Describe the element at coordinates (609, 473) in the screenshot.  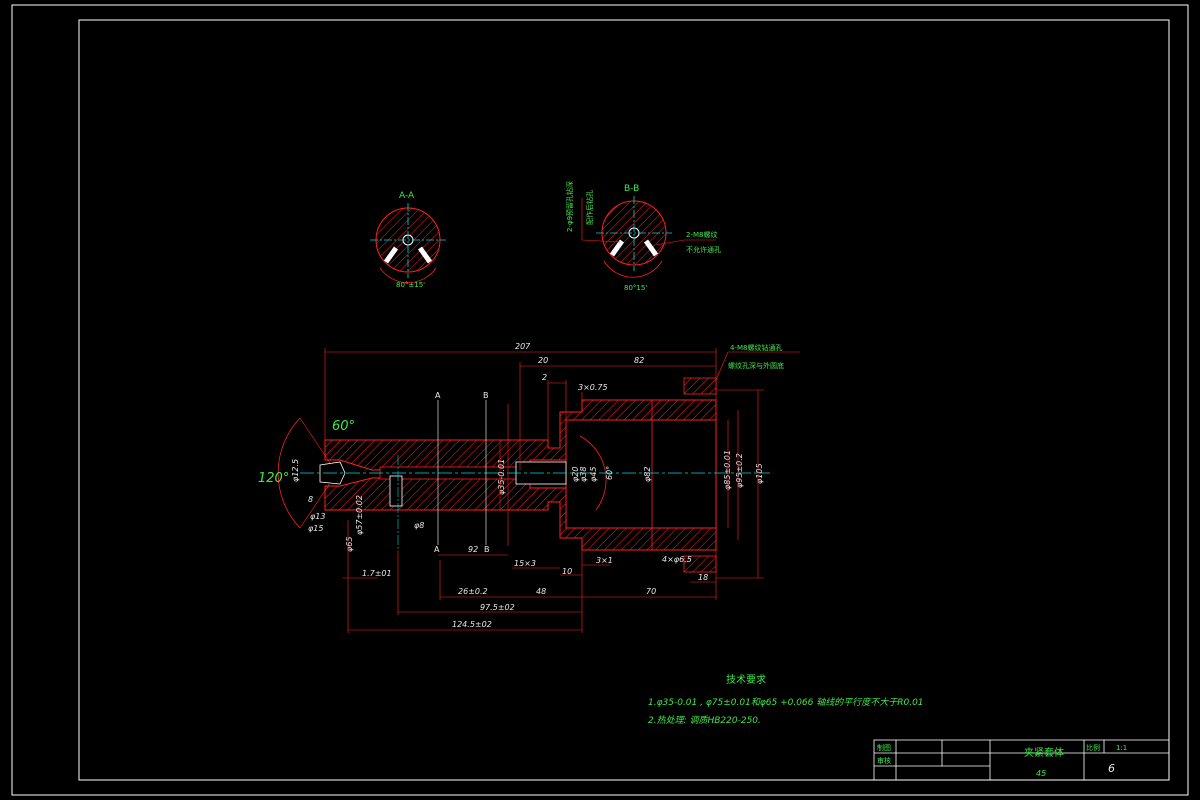
I see `angle-60-inner: 60°` at that location.